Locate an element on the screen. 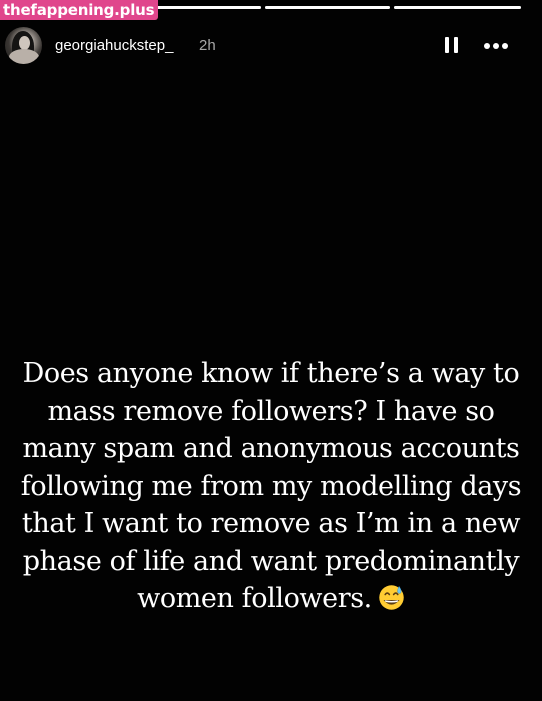 The image size is (542, 701). pause-button is located at coordinates (452, 46).